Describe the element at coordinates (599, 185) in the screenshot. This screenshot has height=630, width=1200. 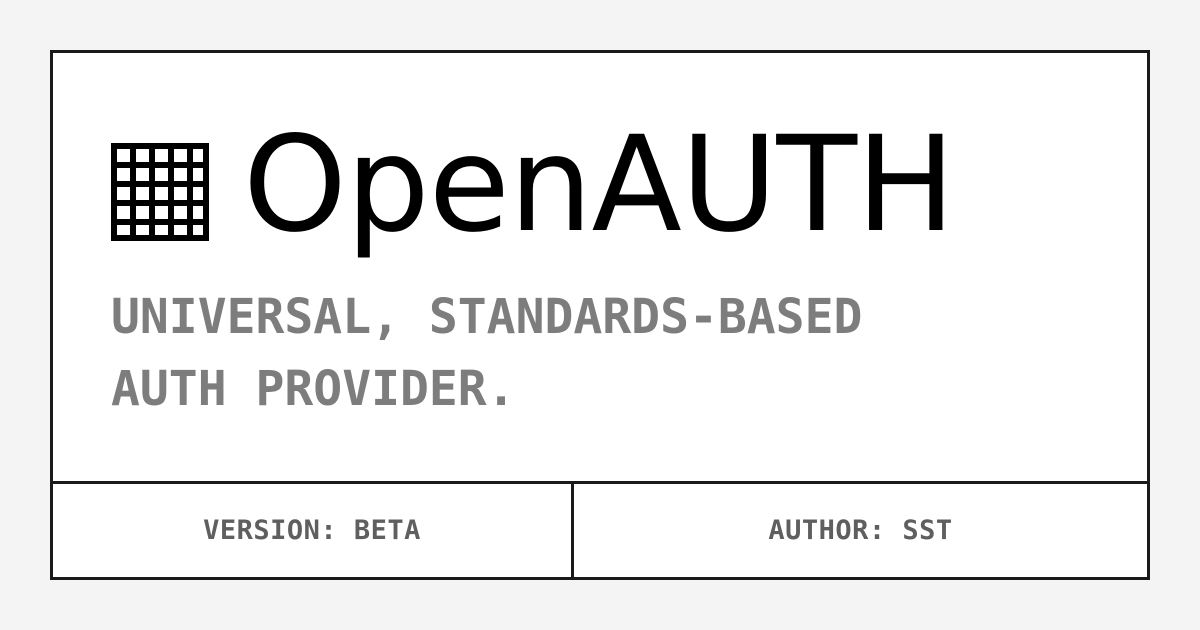
I see `brand-title: OpenAUTH` at that location.